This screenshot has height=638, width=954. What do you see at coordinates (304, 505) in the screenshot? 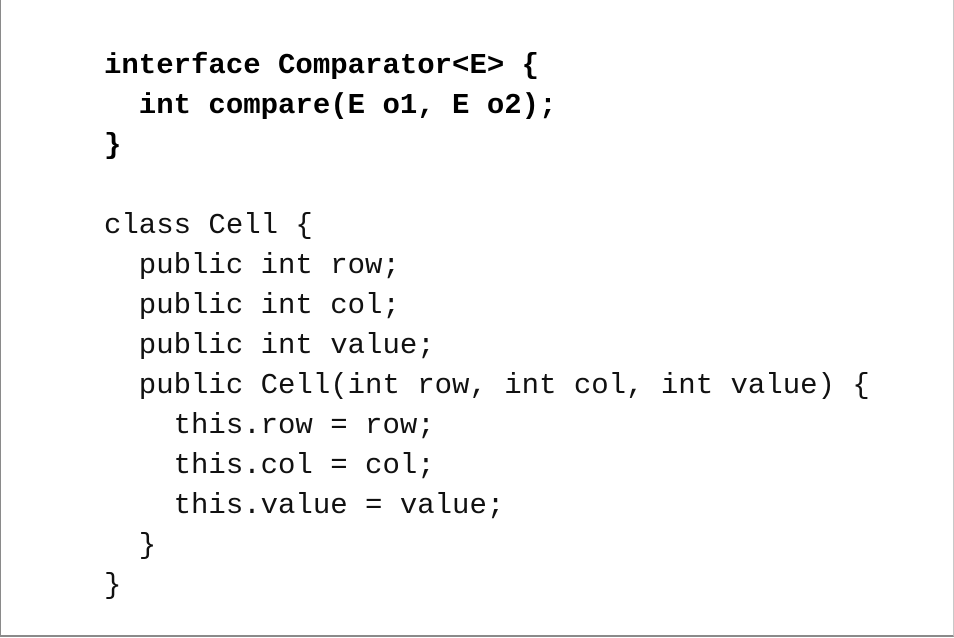
I see `code-line-assign-value: this.value = value;` at bounding box center [304, 505].